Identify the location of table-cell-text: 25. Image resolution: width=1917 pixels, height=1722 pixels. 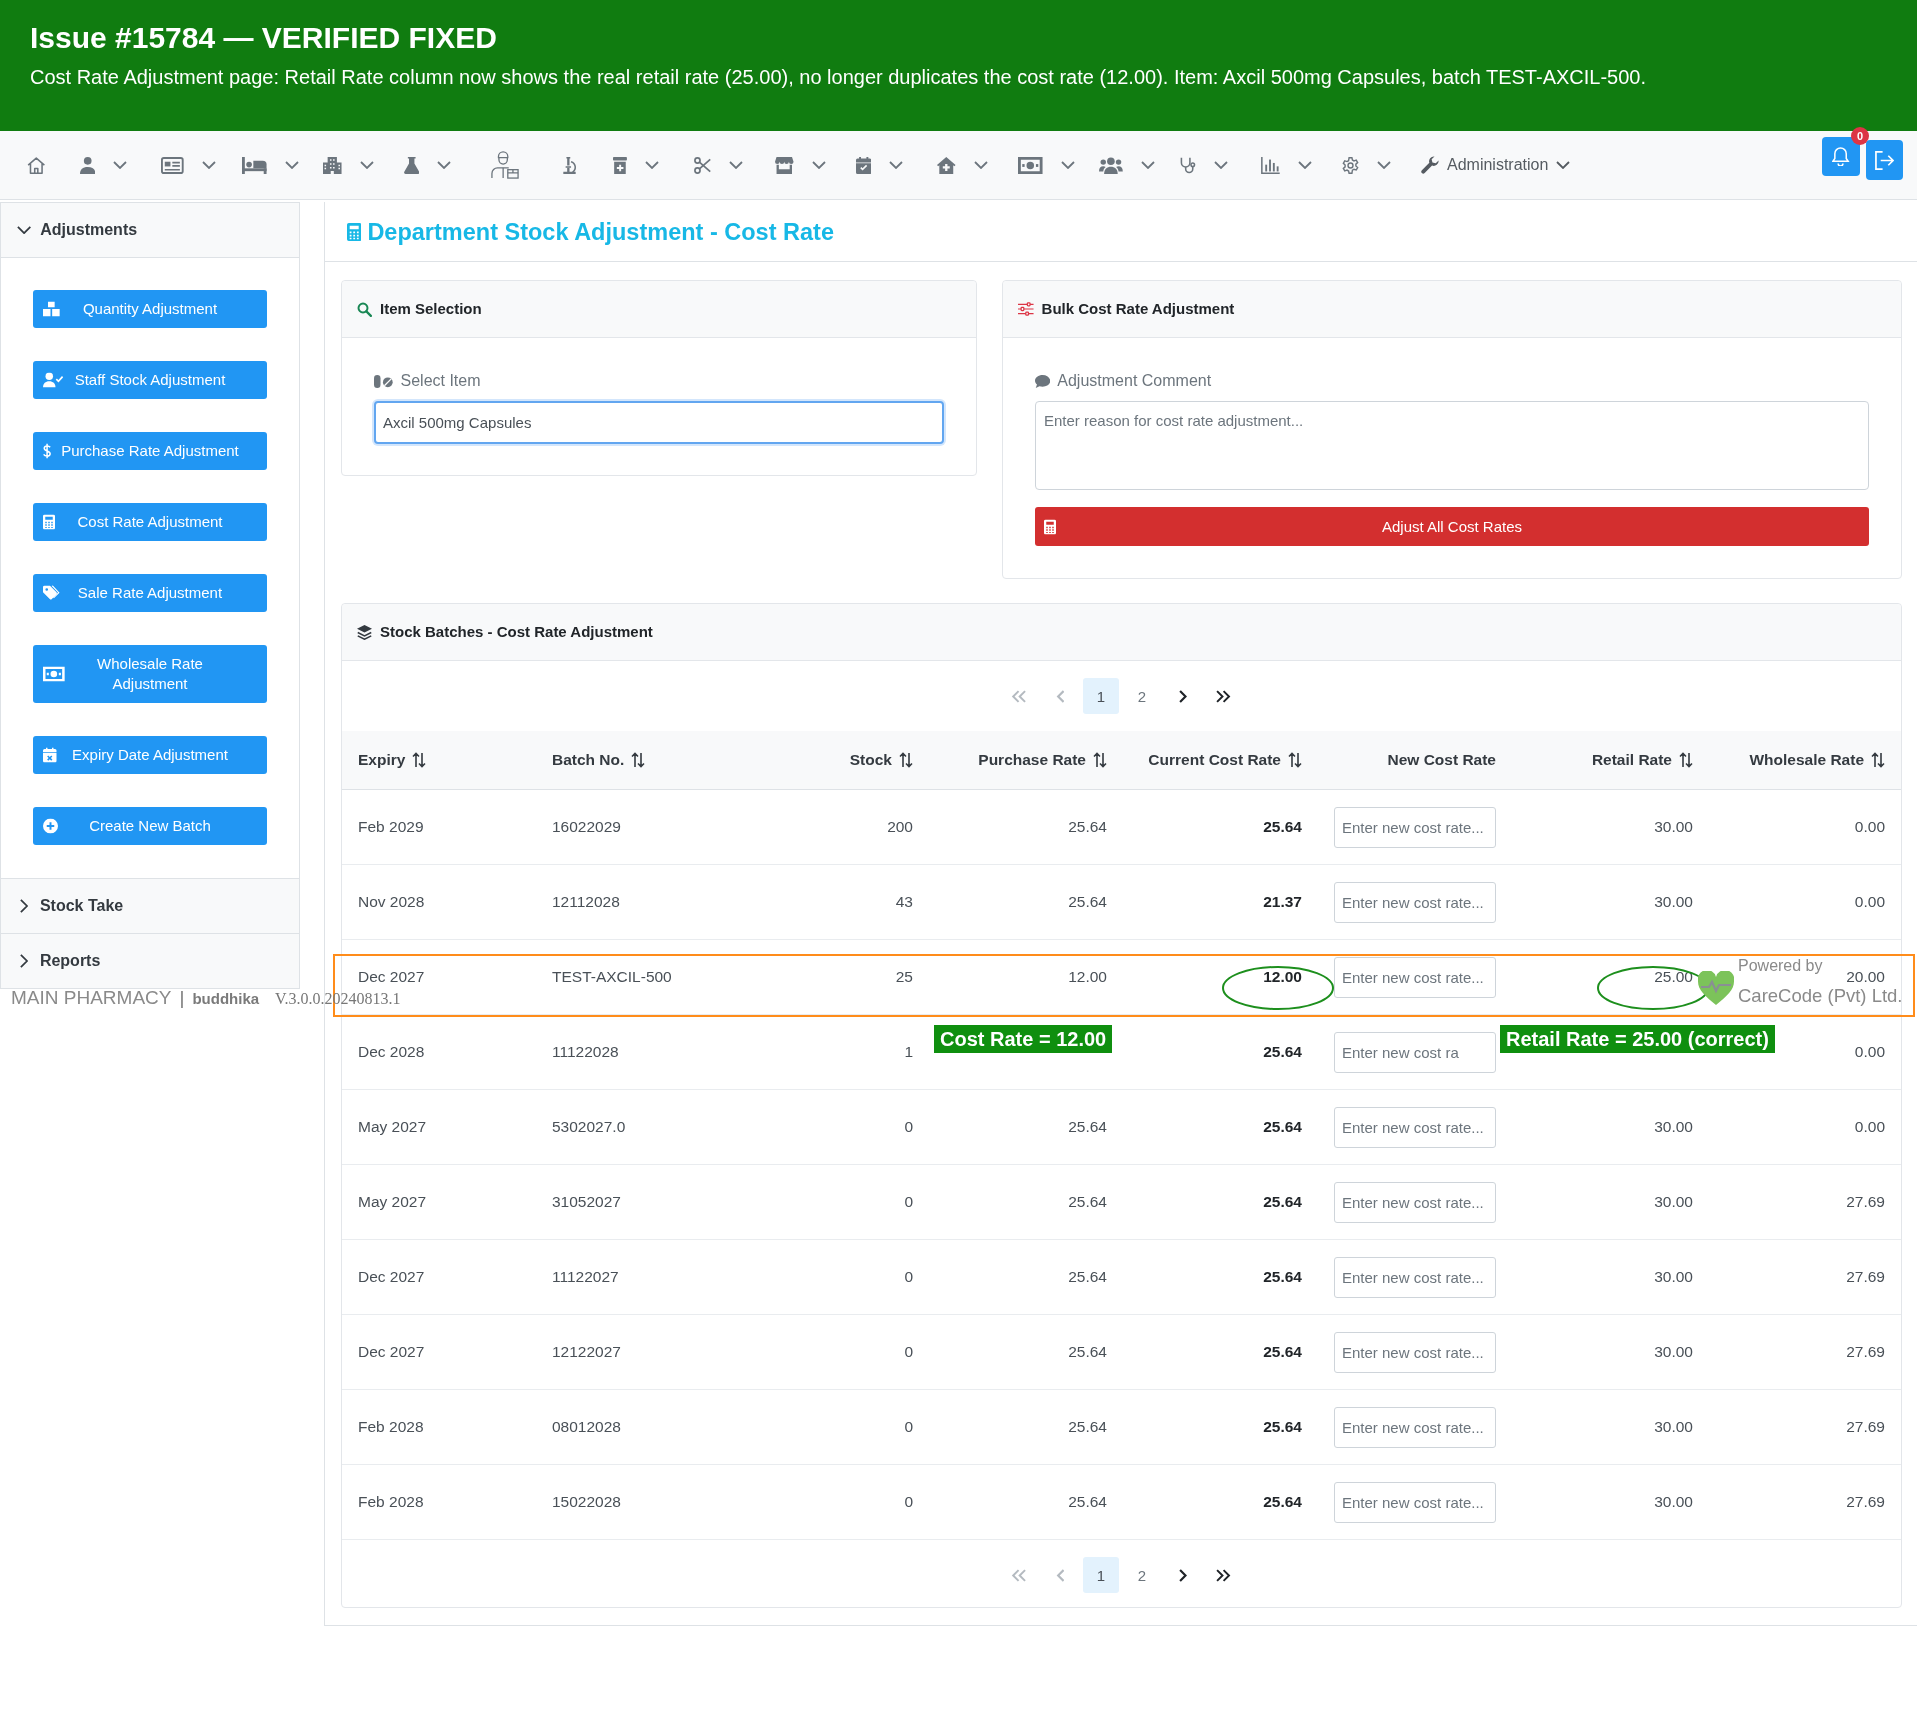
(904, 977).